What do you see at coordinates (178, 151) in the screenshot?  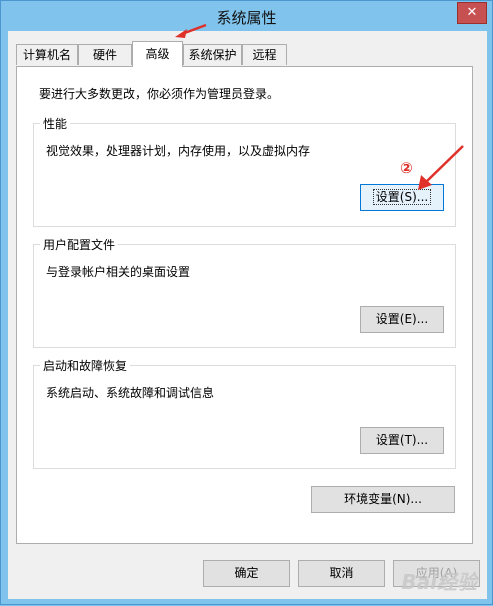 I see `performance-description: 视觉效果，处理器计划，内存使用，以及虚拟内存` at bounding box center [178, 151].